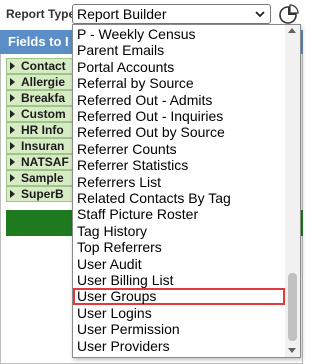  I want to click on dropdown-option: Staff Picture Roster, so click(179, 214).